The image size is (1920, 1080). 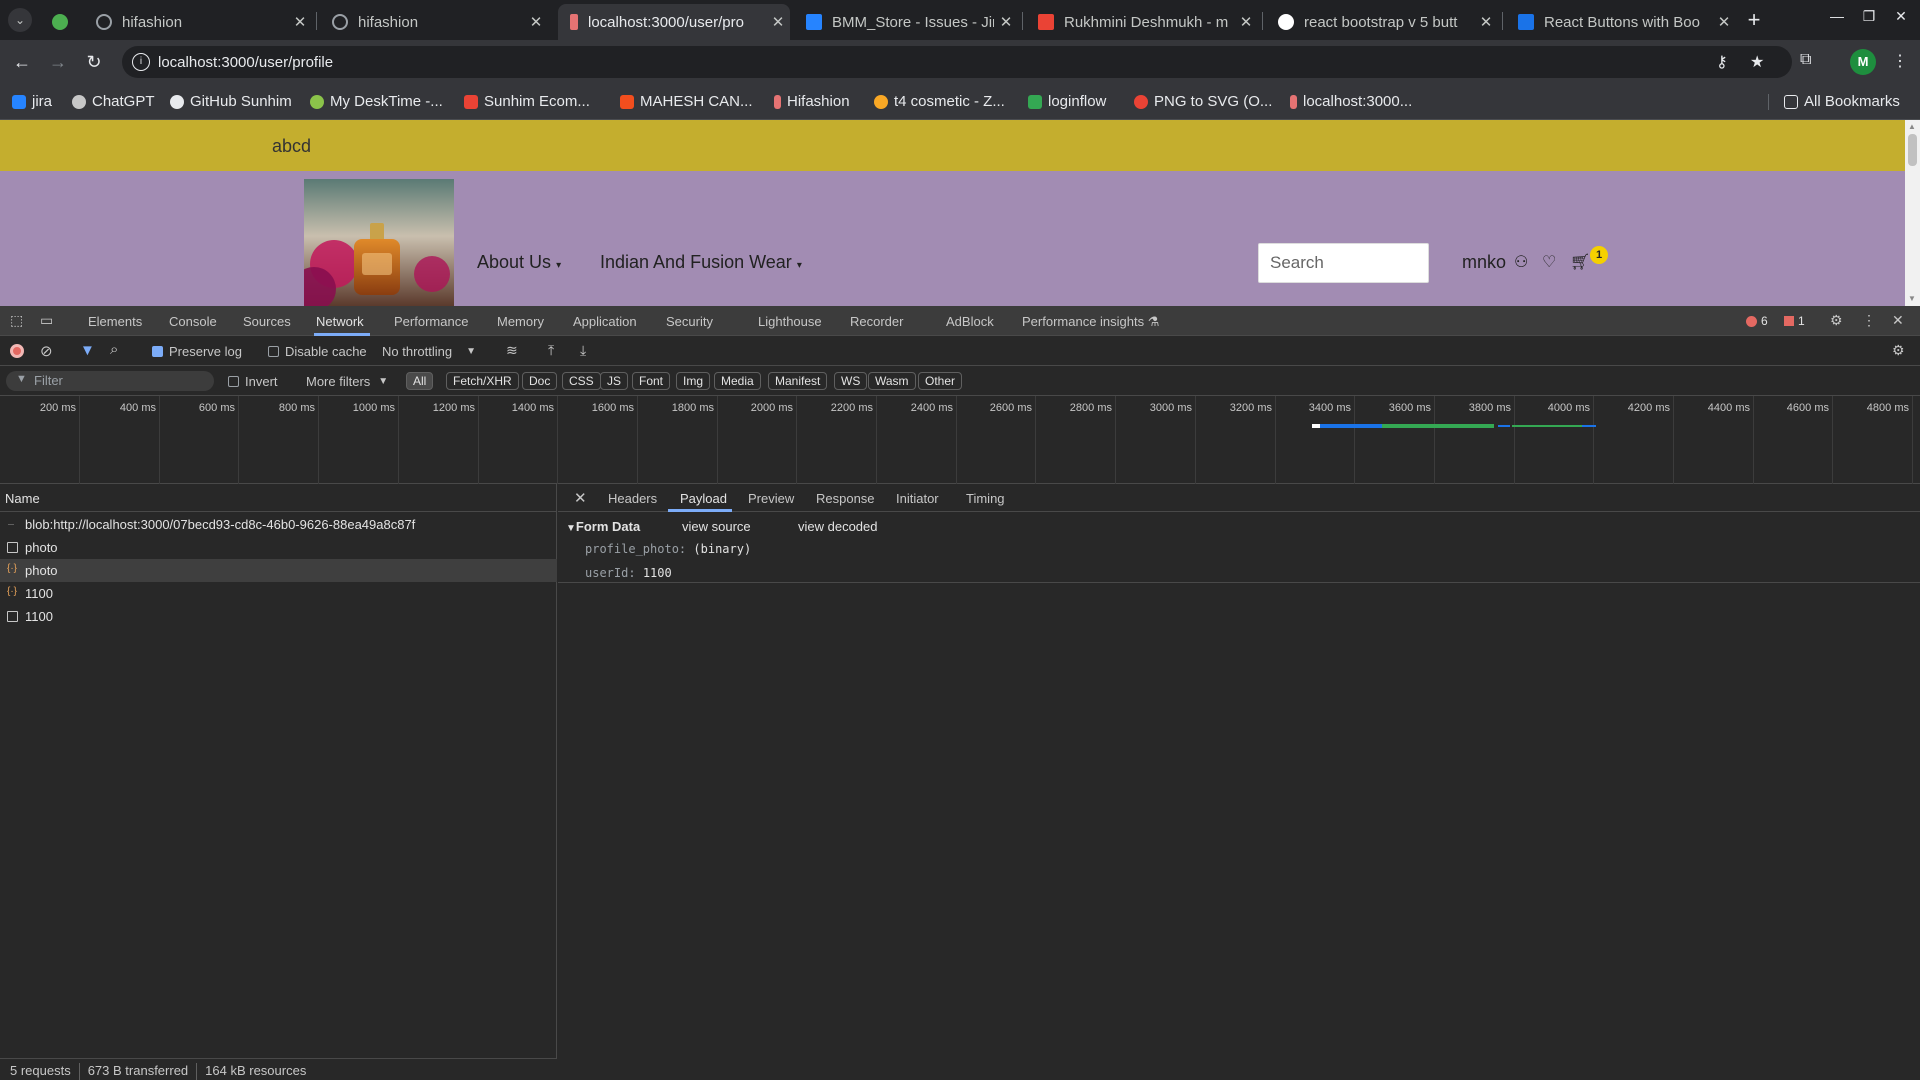 What do you see at coordinates (198, 22) in the screenshot?
I see `tab-hifashion-1: hifashion ✕` at bounding box center [198, 22].